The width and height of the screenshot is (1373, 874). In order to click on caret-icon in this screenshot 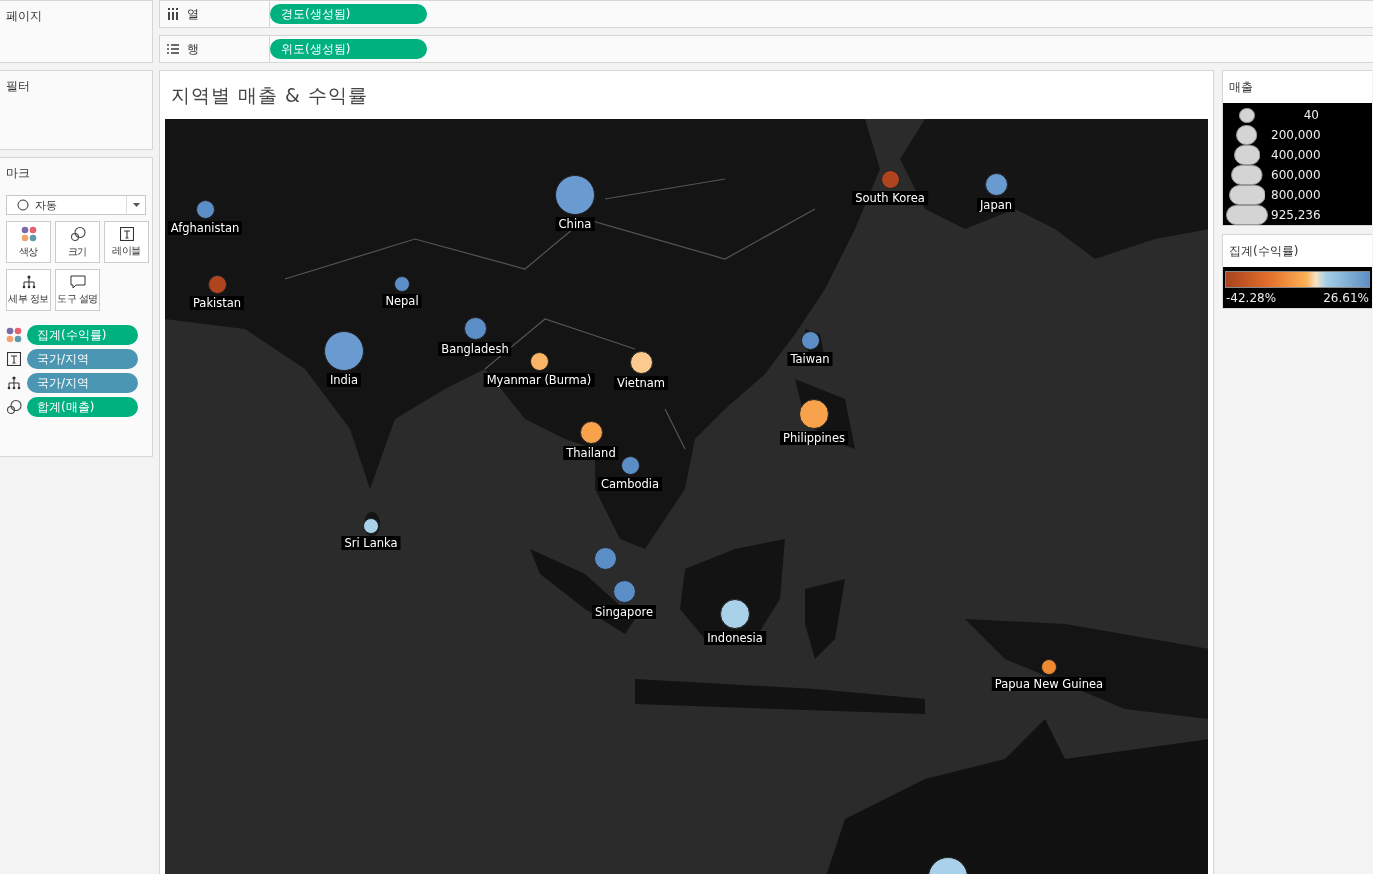, I will do `click(136, 205)`.